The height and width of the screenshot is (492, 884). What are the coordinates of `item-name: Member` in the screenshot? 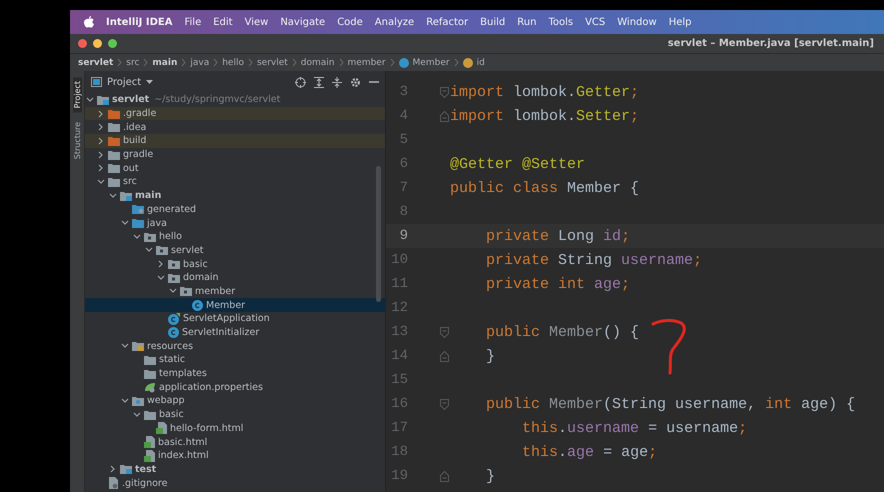 It's located at (226, 305).